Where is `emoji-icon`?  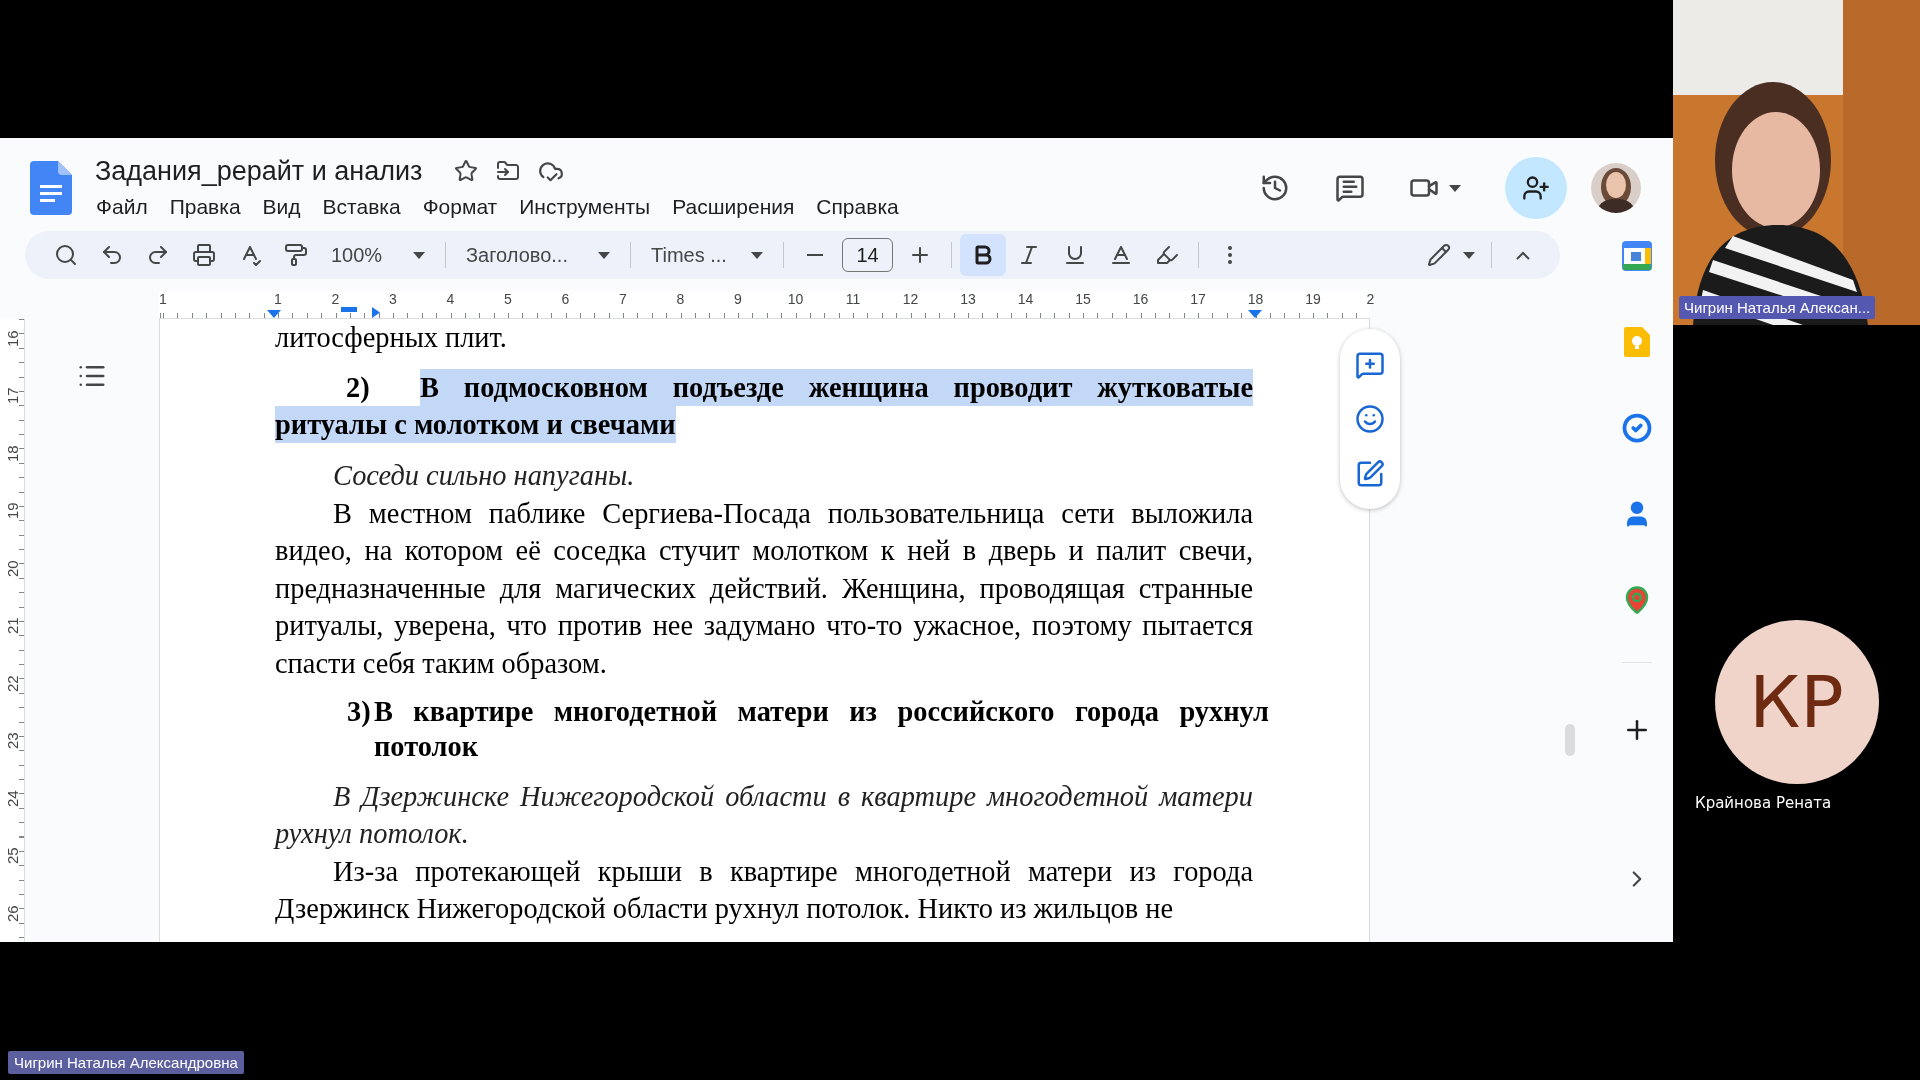
emoji-icon is located at coordinates (1370, 419).